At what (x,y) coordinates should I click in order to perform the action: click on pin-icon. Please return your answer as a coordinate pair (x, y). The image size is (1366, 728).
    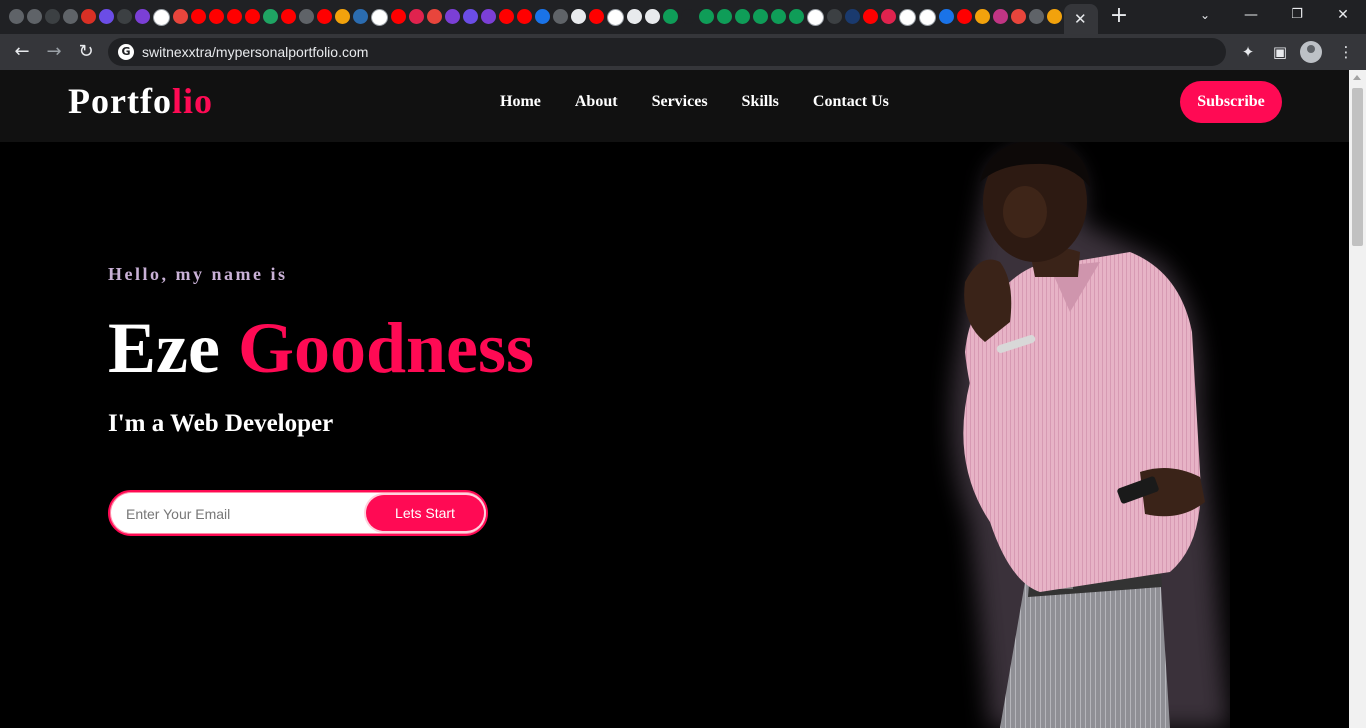
    Looking at the image, I should click on (180, 16).